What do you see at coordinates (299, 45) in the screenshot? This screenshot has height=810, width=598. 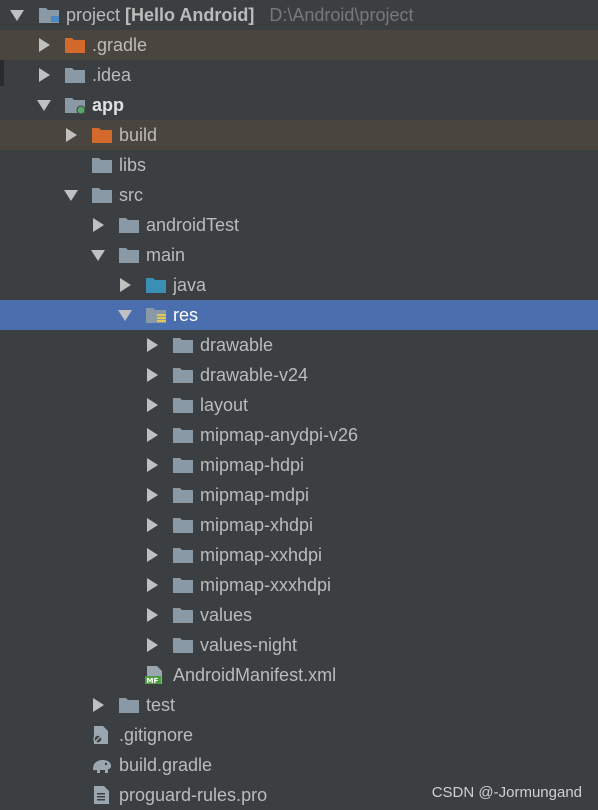 I see `tree-node-gradle: .gradle` at bounding box center [299, 45].